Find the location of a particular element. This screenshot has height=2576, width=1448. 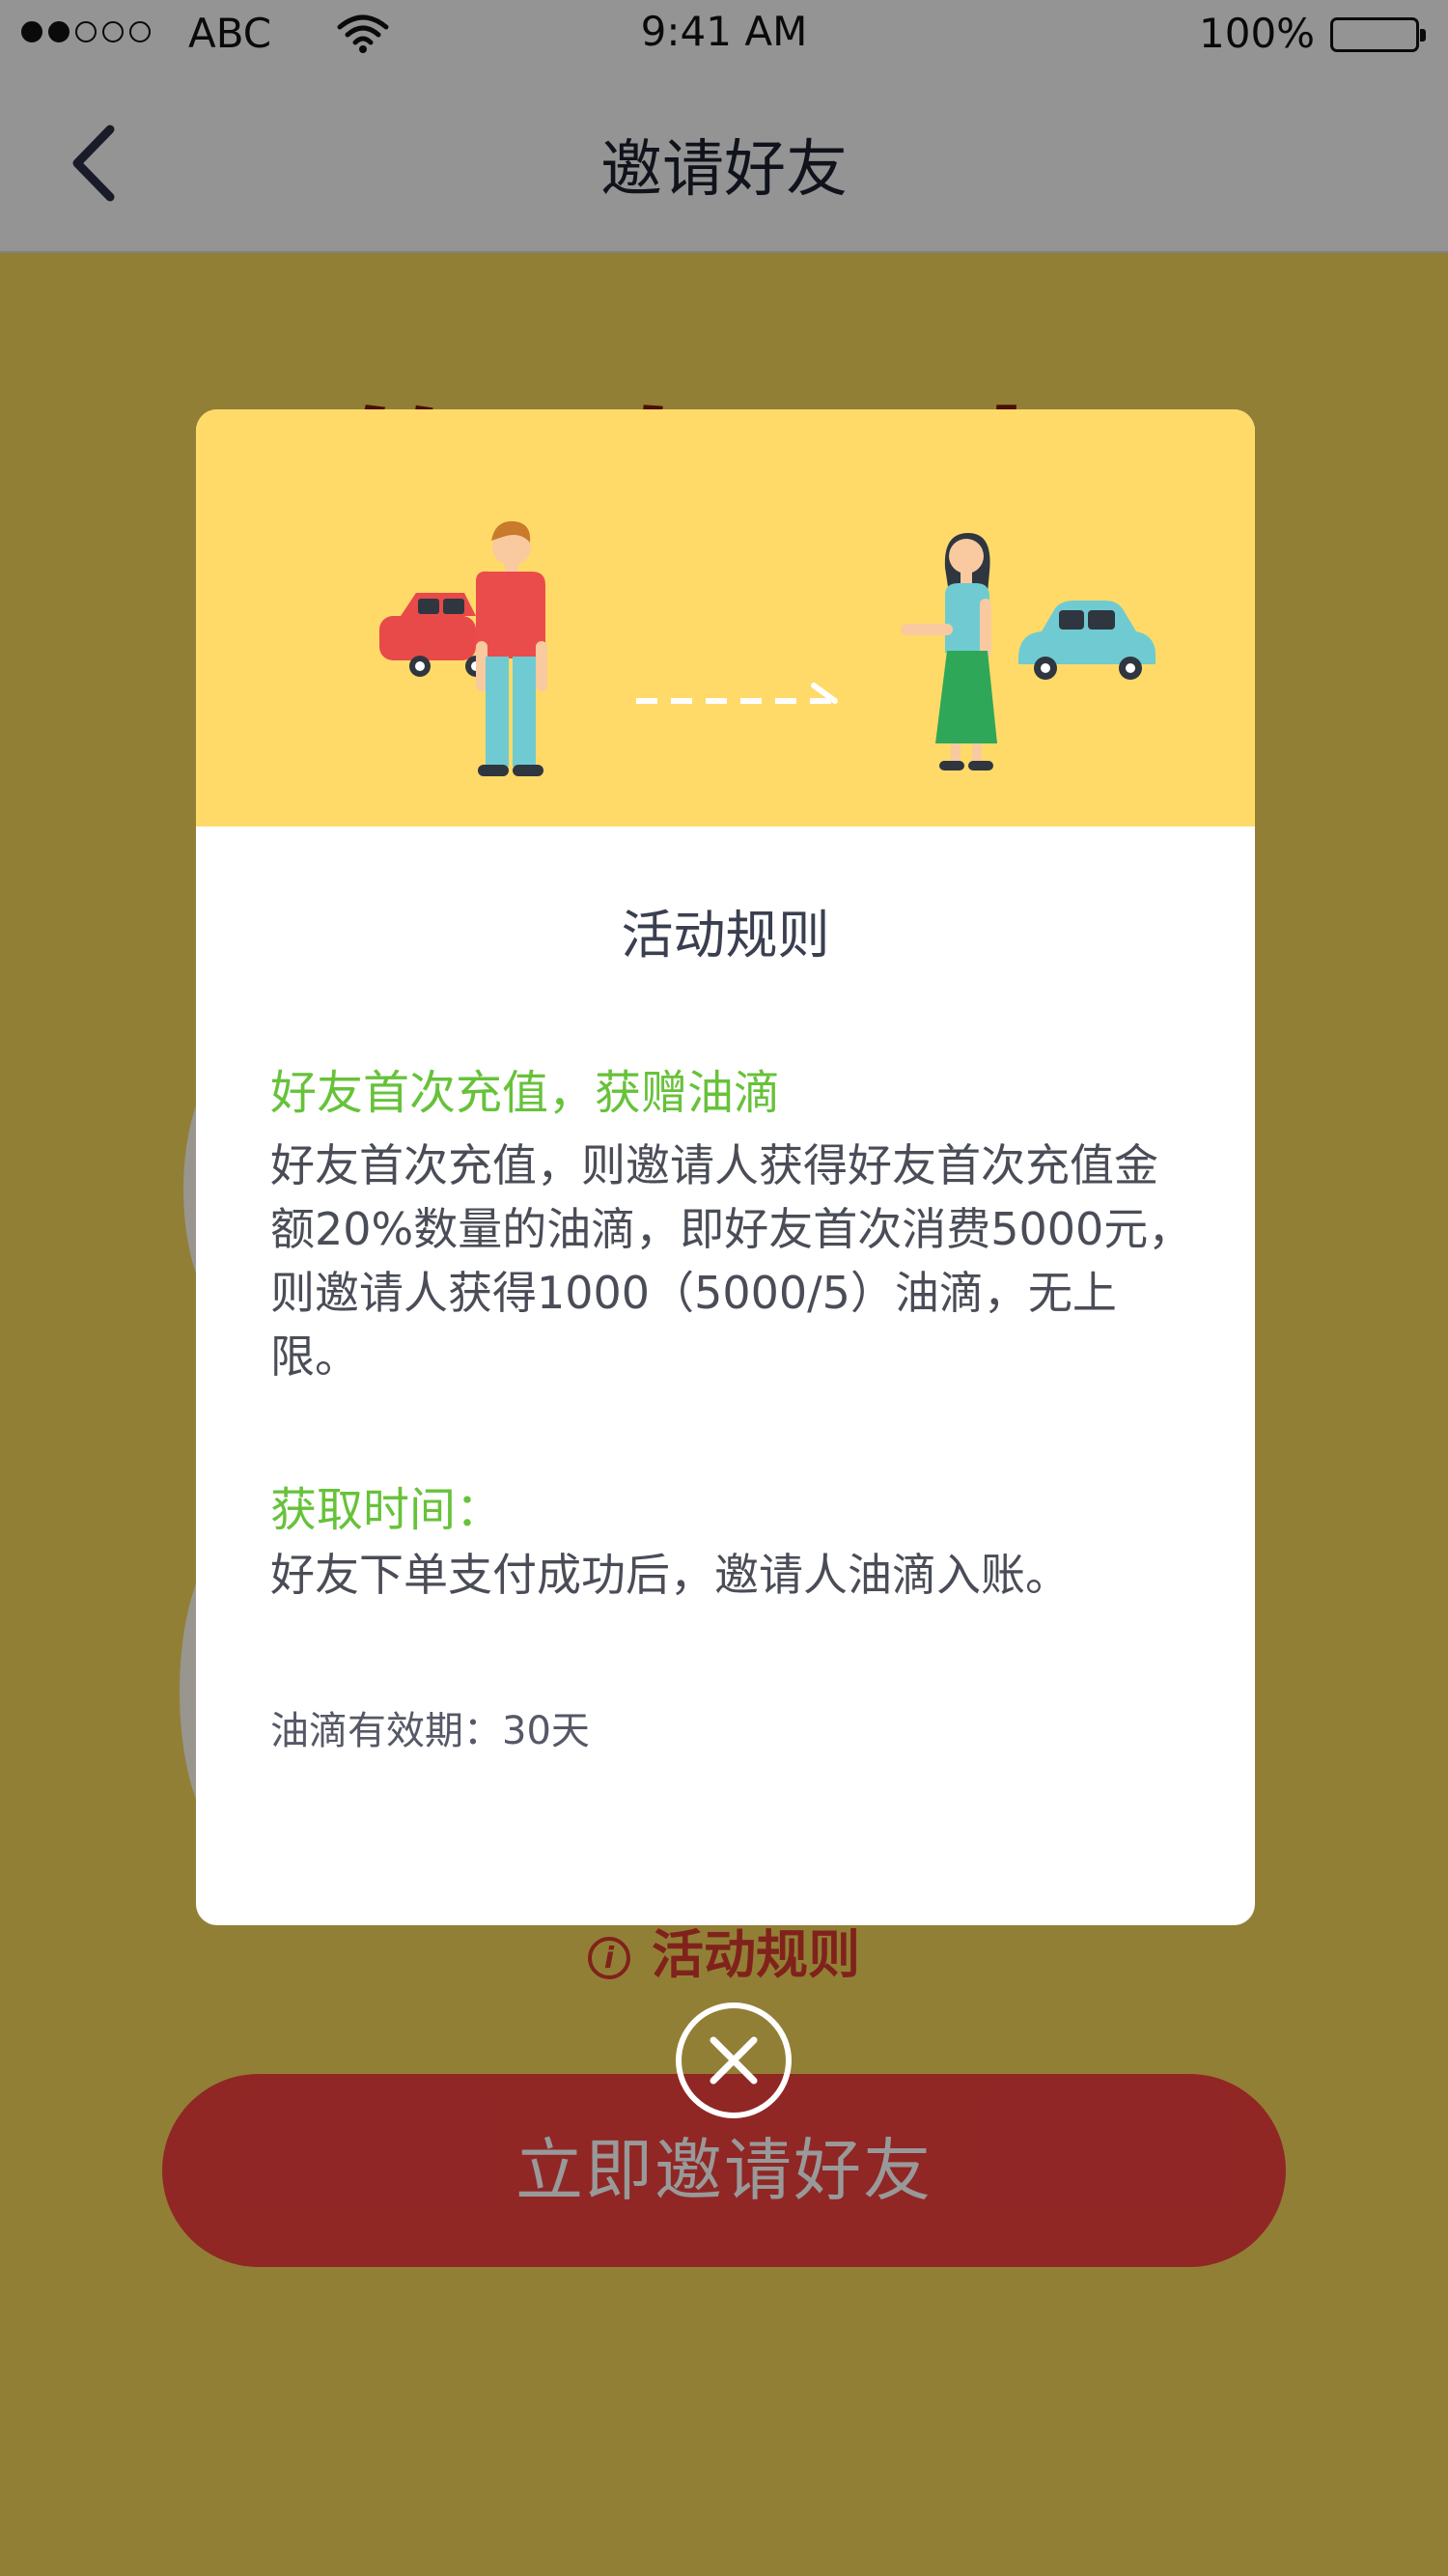

modal-banner-illustration is located at coordinates (725, 617).